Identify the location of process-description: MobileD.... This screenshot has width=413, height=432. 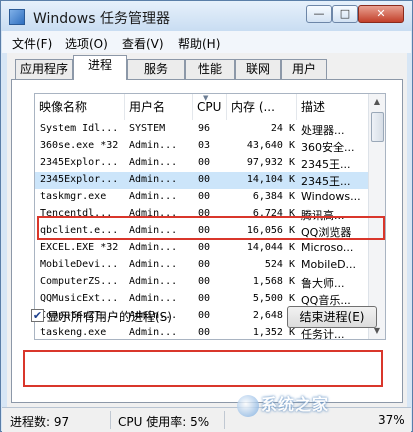
(329, 264).